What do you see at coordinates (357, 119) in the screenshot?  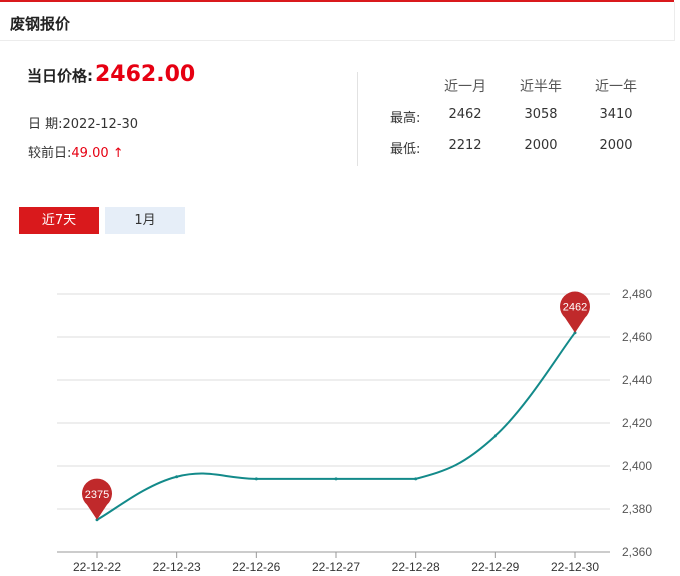 I see `divider` at bounding box center [357, 119].